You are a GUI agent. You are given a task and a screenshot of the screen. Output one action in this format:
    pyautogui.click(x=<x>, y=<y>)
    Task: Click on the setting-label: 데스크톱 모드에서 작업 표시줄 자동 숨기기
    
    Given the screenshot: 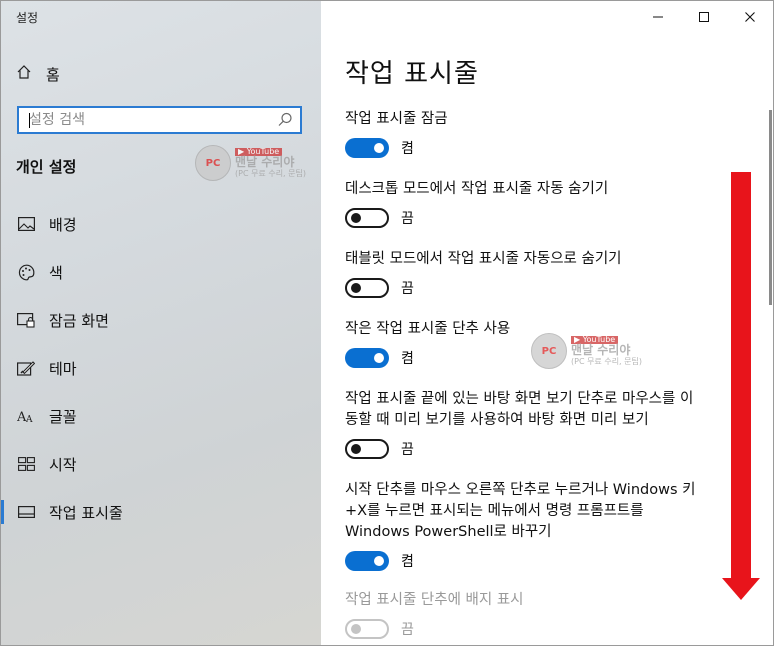 What is the action you would take?
    pyautogui.click(x=477, y=189)
    